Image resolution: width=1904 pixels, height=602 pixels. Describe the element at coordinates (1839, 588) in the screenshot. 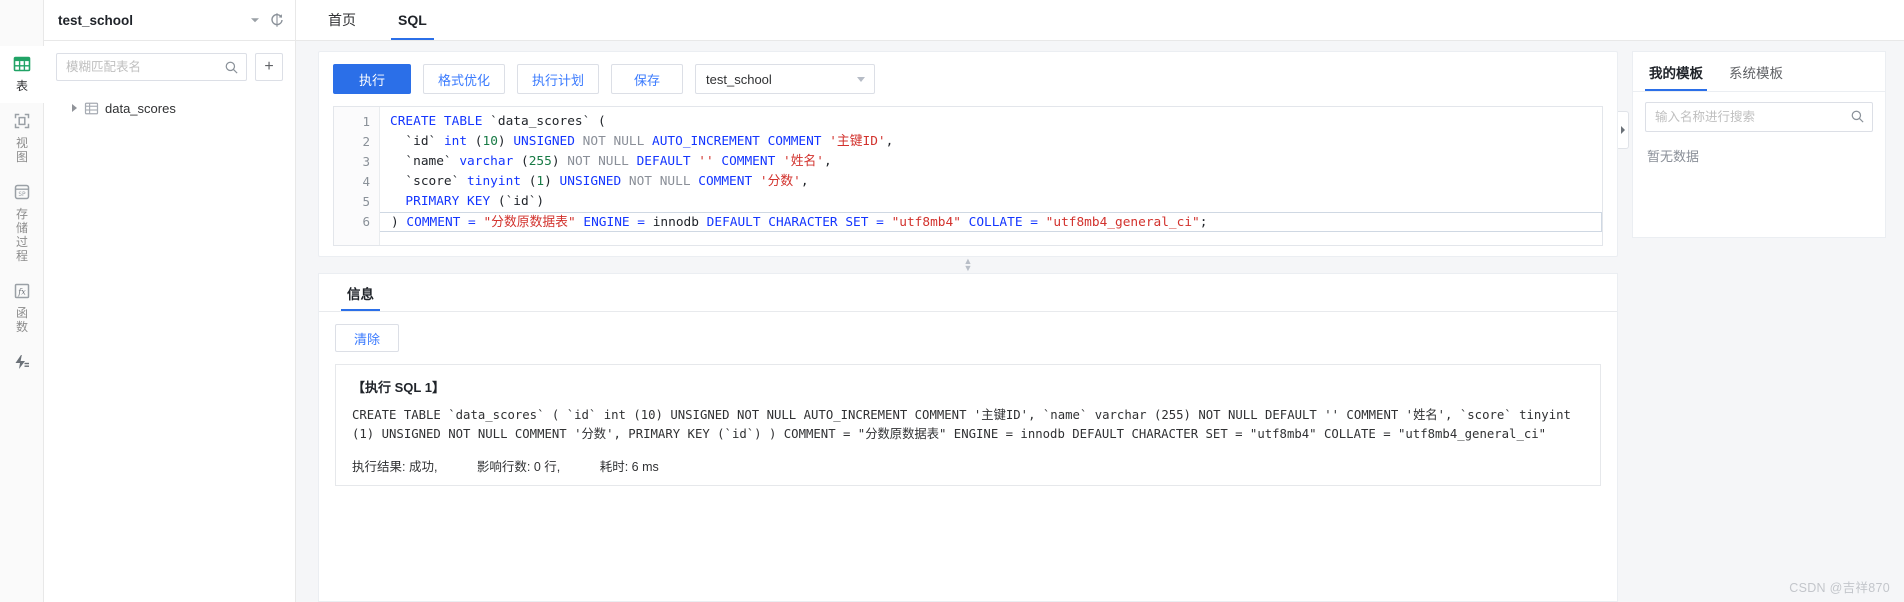

I see `watermark: CSDN @吉祥870` at that location.